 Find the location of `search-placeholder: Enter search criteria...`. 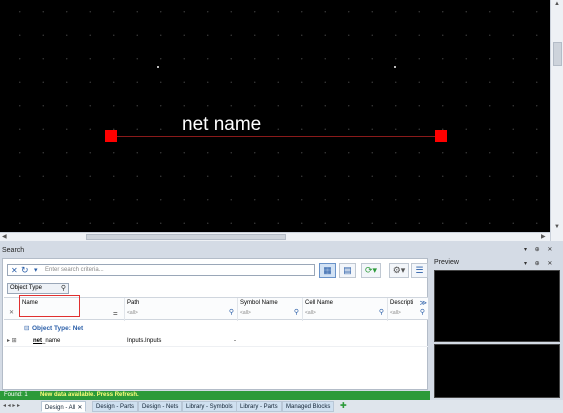

search-placeholder: Enter search criteria... is located at coordinates (74, 270).